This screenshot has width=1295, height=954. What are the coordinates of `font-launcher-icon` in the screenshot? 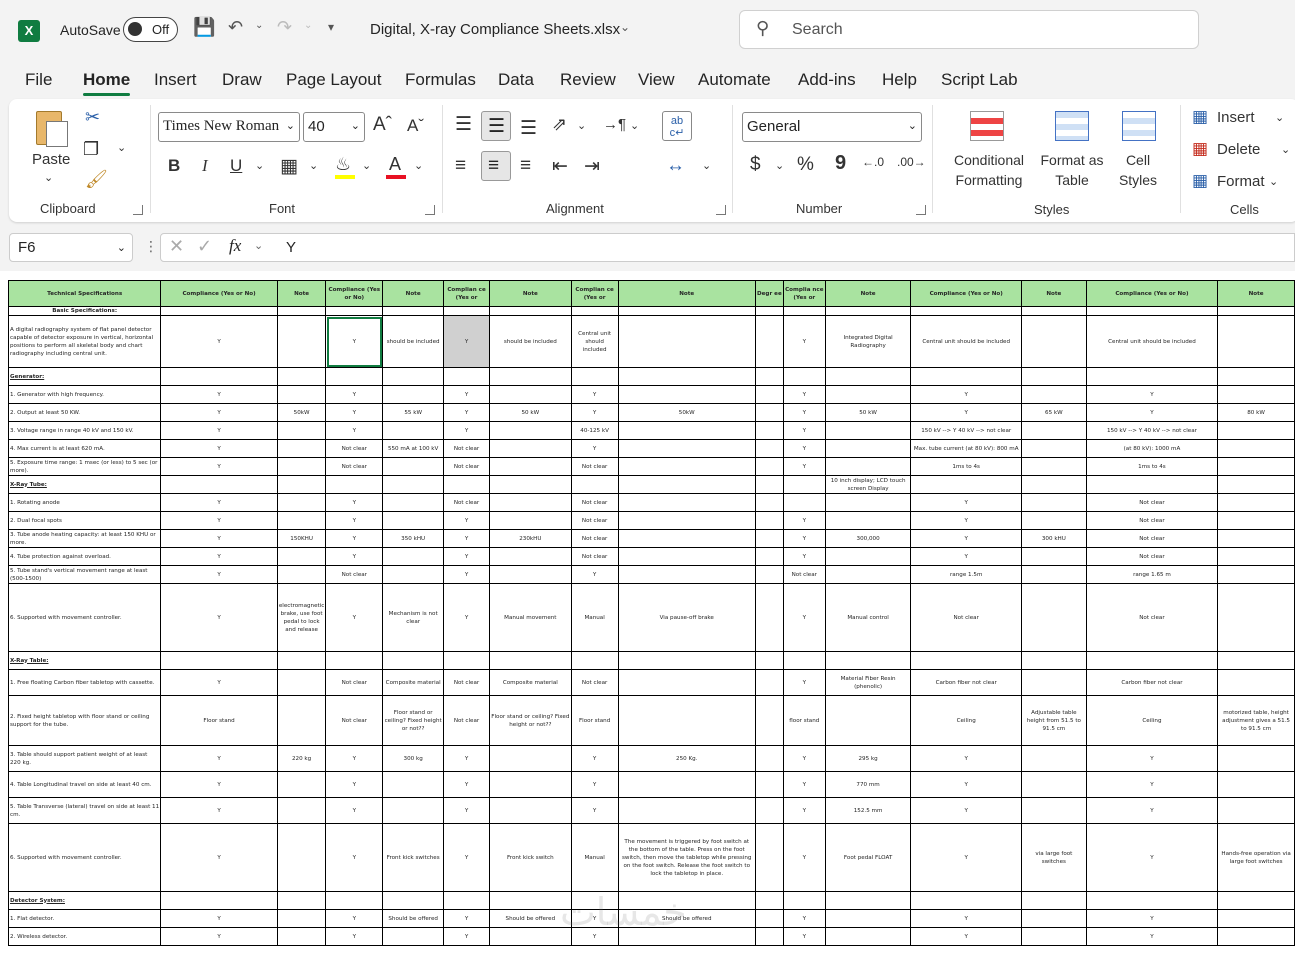 It's located at (430, 210).